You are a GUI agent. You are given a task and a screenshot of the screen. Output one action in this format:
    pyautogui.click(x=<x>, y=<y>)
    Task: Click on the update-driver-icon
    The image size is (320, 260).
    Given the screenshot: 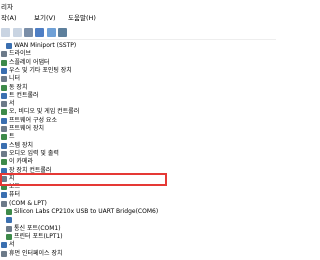 What is the action you would take?
    pyautogui.click(x=51, y=32)
    